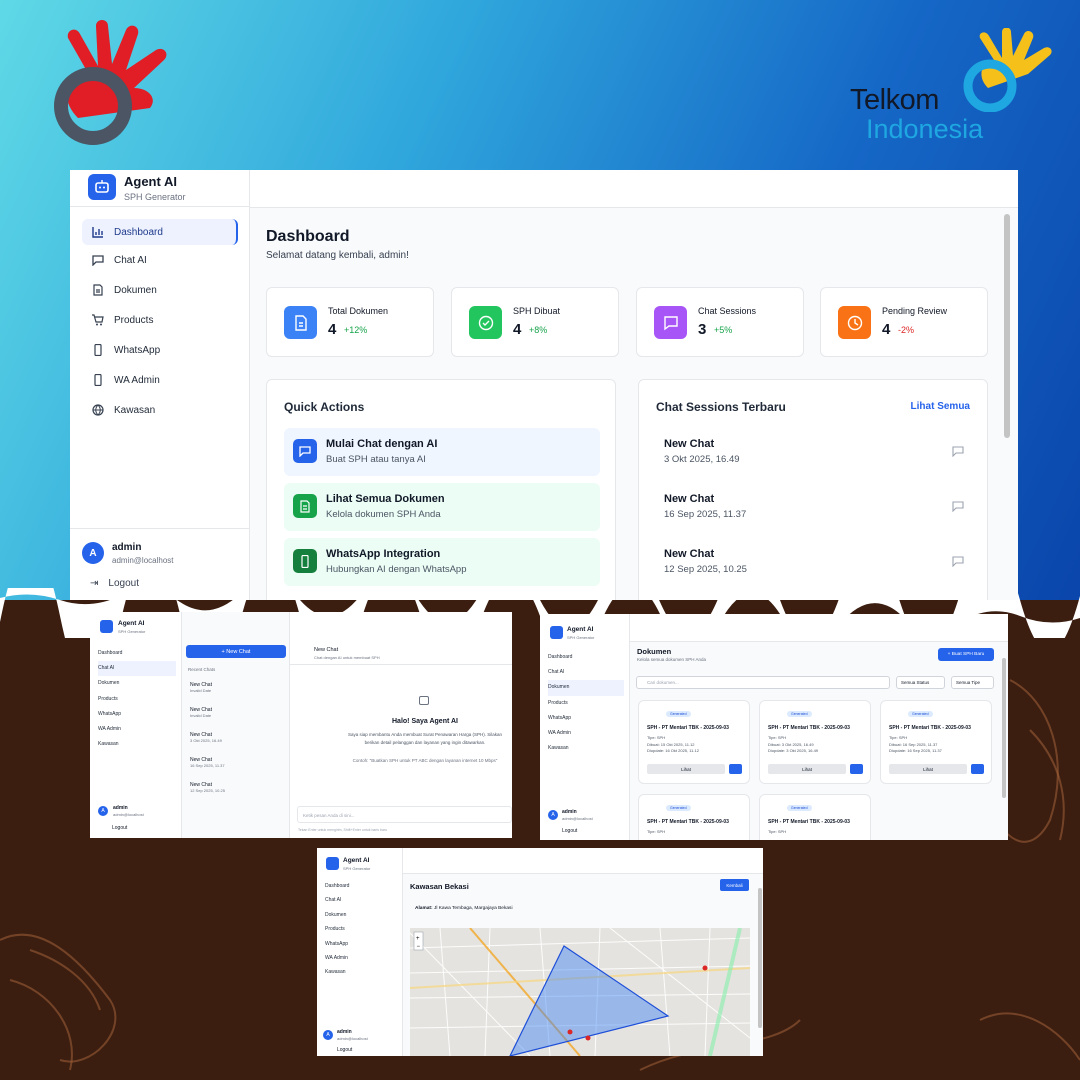 Image resolution: width=1080 pixels, height=1080 pixels. I want to click on quick-action-desc: Buat SPH atau tanya AI, so click(376, 459).